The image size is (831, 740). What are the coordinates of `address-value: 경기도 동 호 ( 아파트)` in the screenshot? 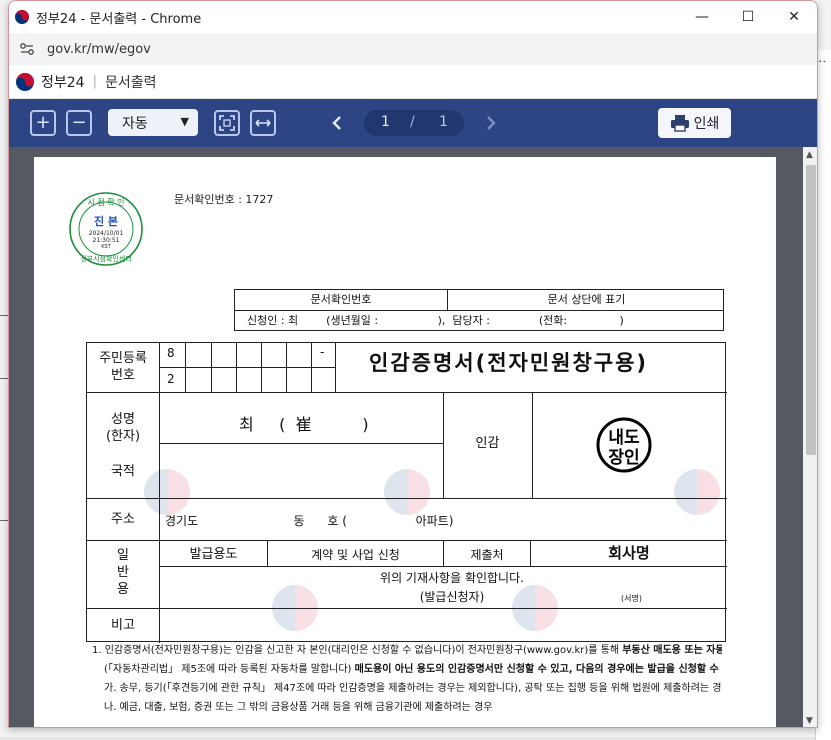 It's located at (309, 521).